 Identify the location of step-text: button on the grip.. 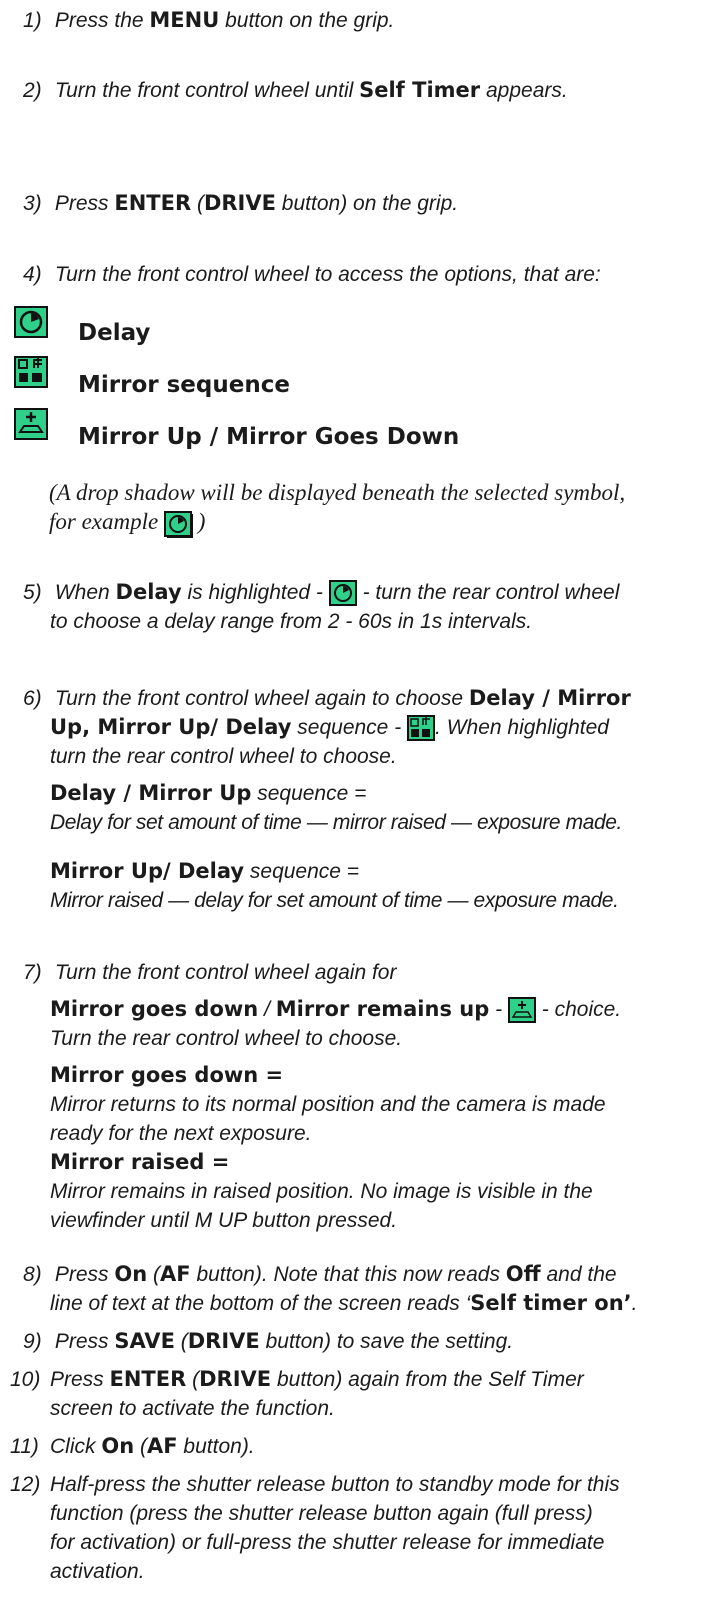
(307, 20).